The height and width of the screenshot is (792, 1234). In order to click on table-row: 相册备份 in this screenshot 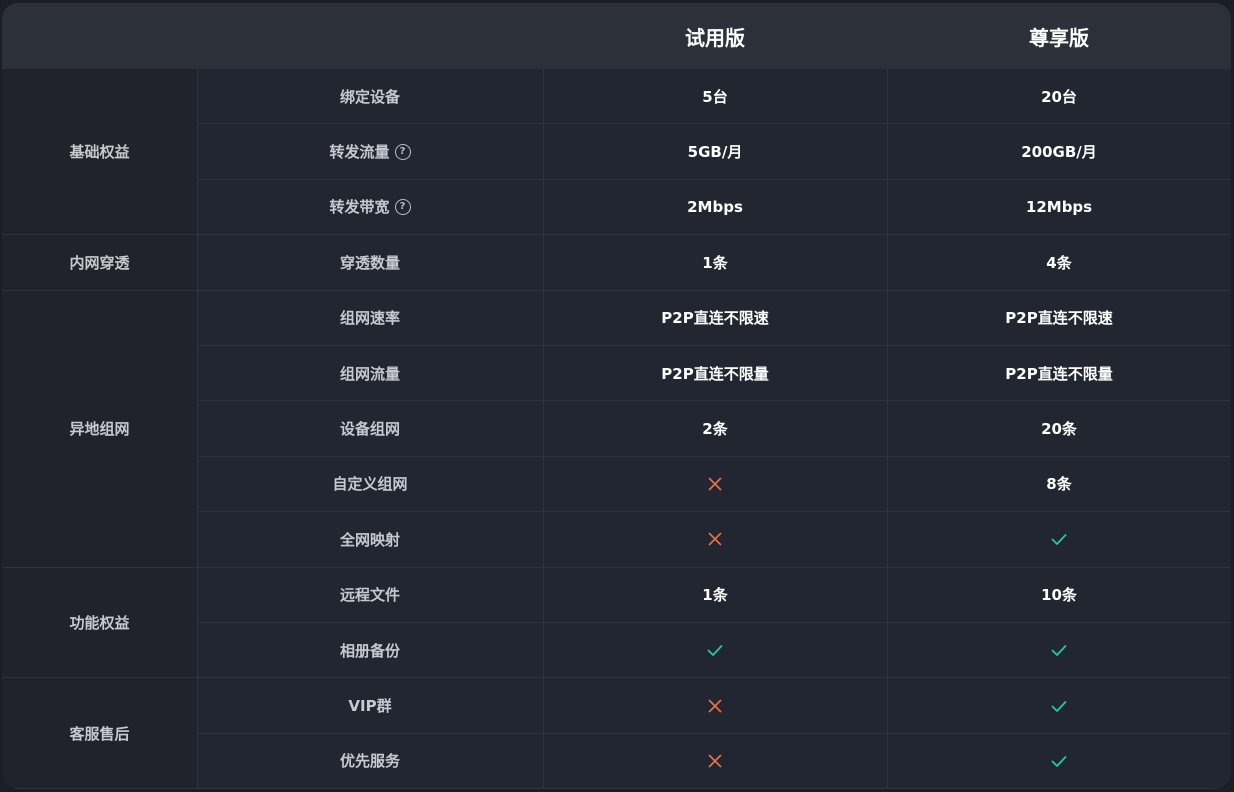, I will do `click(714, 651)`.